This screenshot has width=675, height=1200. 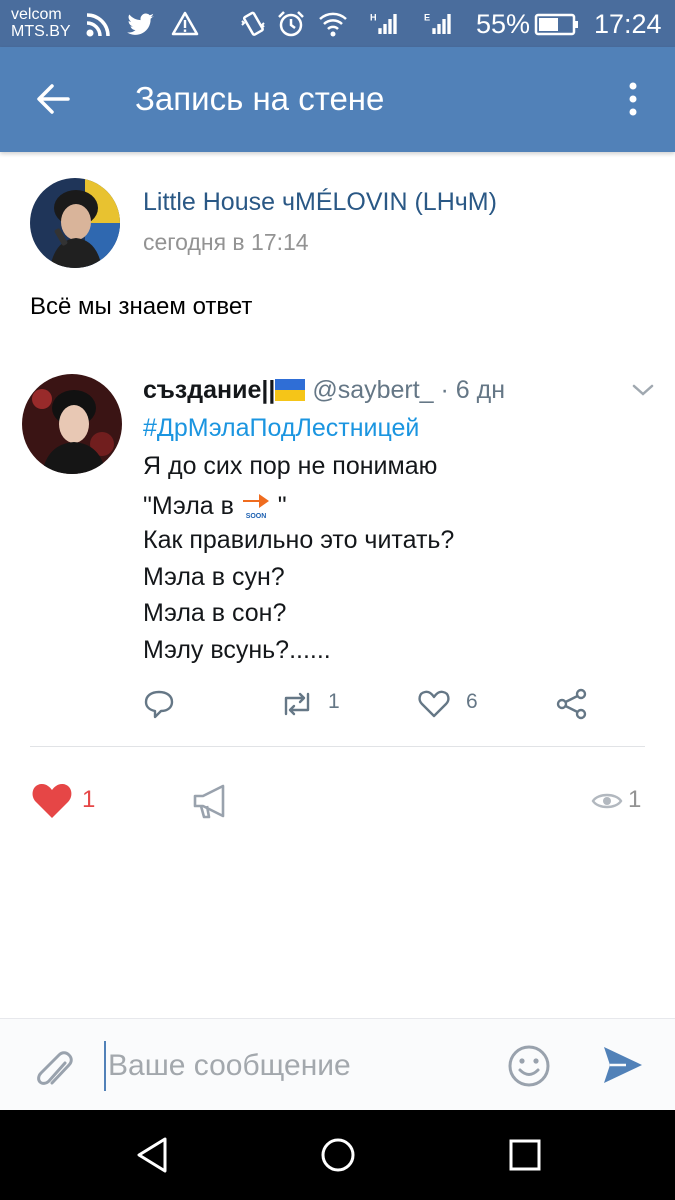 I want to click on soon-arrow-icon: SOON, so click(x=256, y=504).